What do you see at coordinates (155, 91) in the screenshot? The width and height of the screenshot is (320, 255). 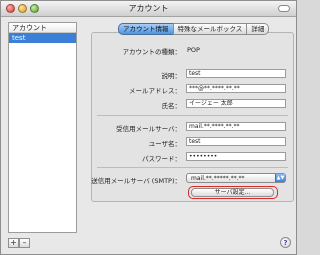 I see `email-label: メールアドレス：` at bounding box center [155, 91].